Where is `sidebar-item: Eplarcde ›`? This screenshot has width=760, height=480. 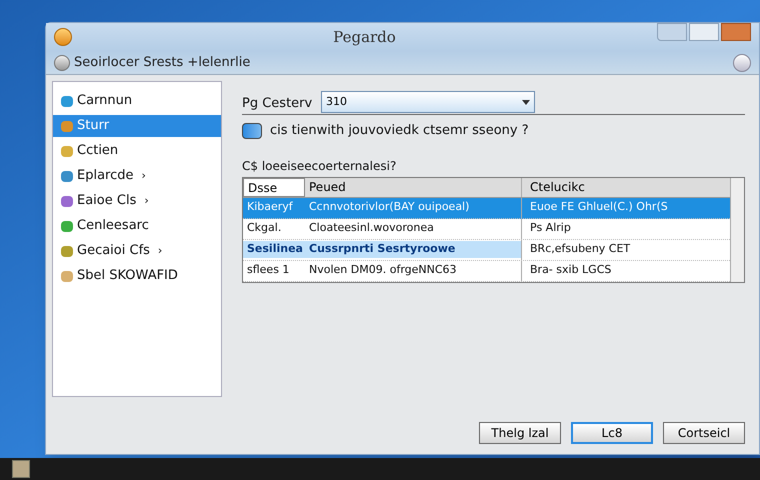
sidebar-item: Eplarcde › is located at coordinates (137, 176).